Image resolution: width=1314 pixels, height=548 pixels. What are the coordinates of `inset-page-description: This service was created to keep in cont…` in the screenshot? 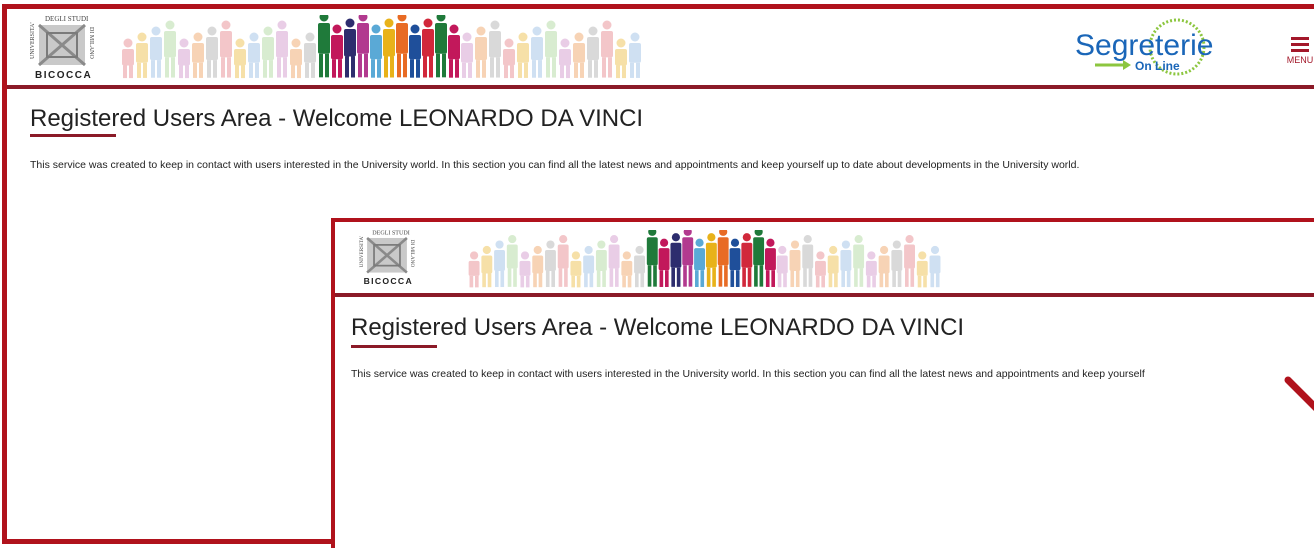 It's located at (748, 374).